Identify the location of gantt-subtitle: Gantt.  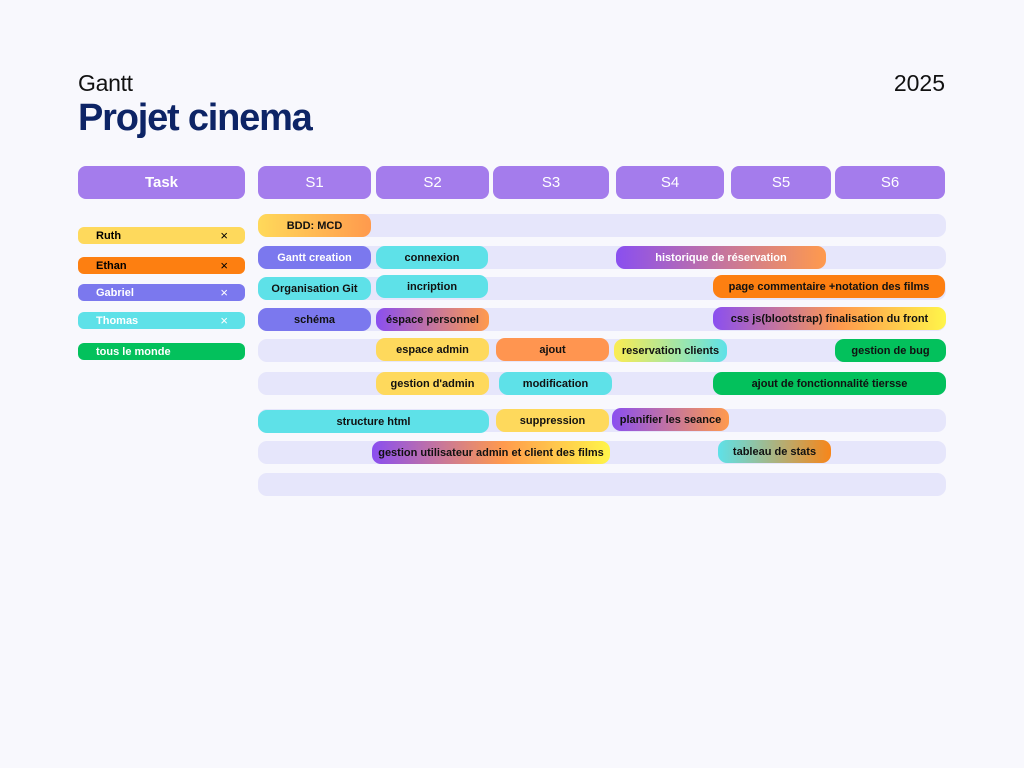
(105, 83).